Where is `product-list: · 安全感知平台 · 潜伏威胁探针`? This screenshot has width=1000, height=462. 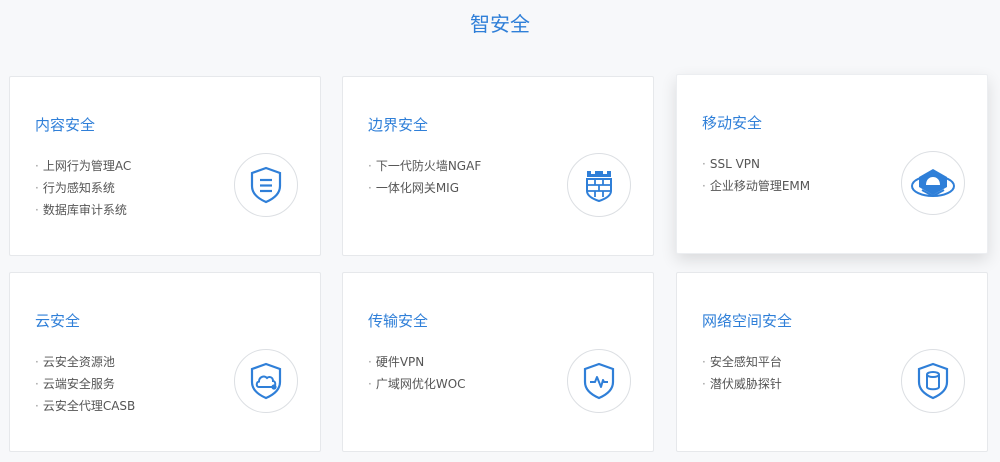 product-list: · 安全感知平台 · 潜伏威胁探针 is located at coordinates (742, 373).